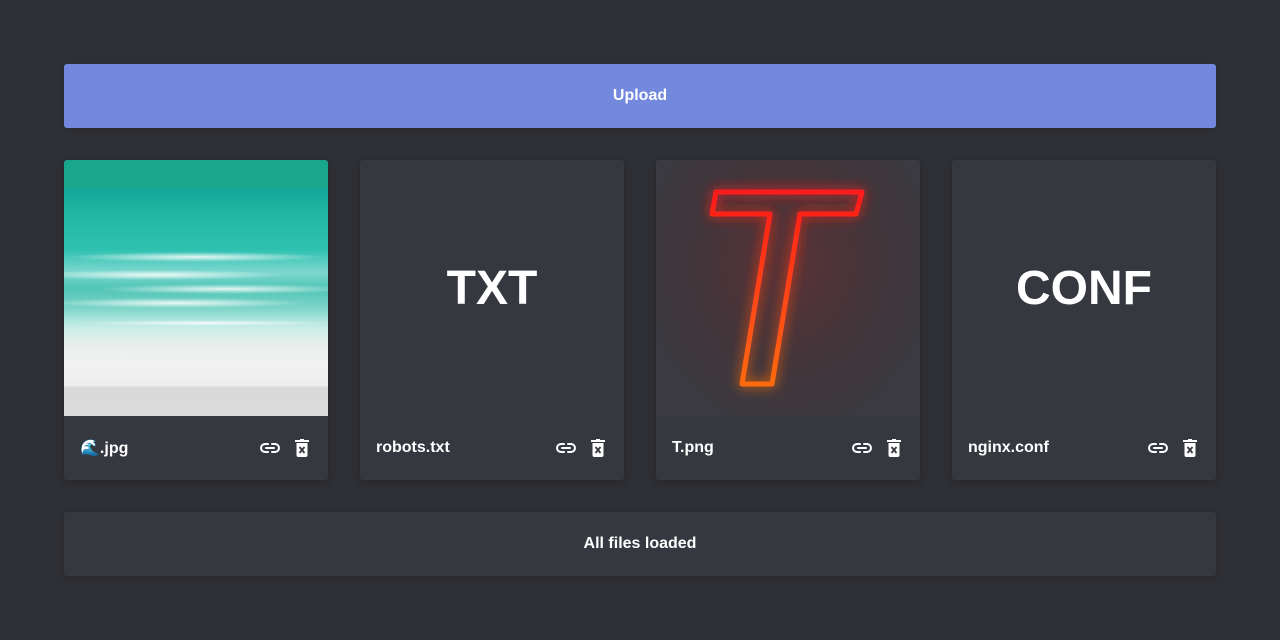 The width and height of the screenshot is (1280, 640). I want to click on text-preview: TXT, so click(492, 288).